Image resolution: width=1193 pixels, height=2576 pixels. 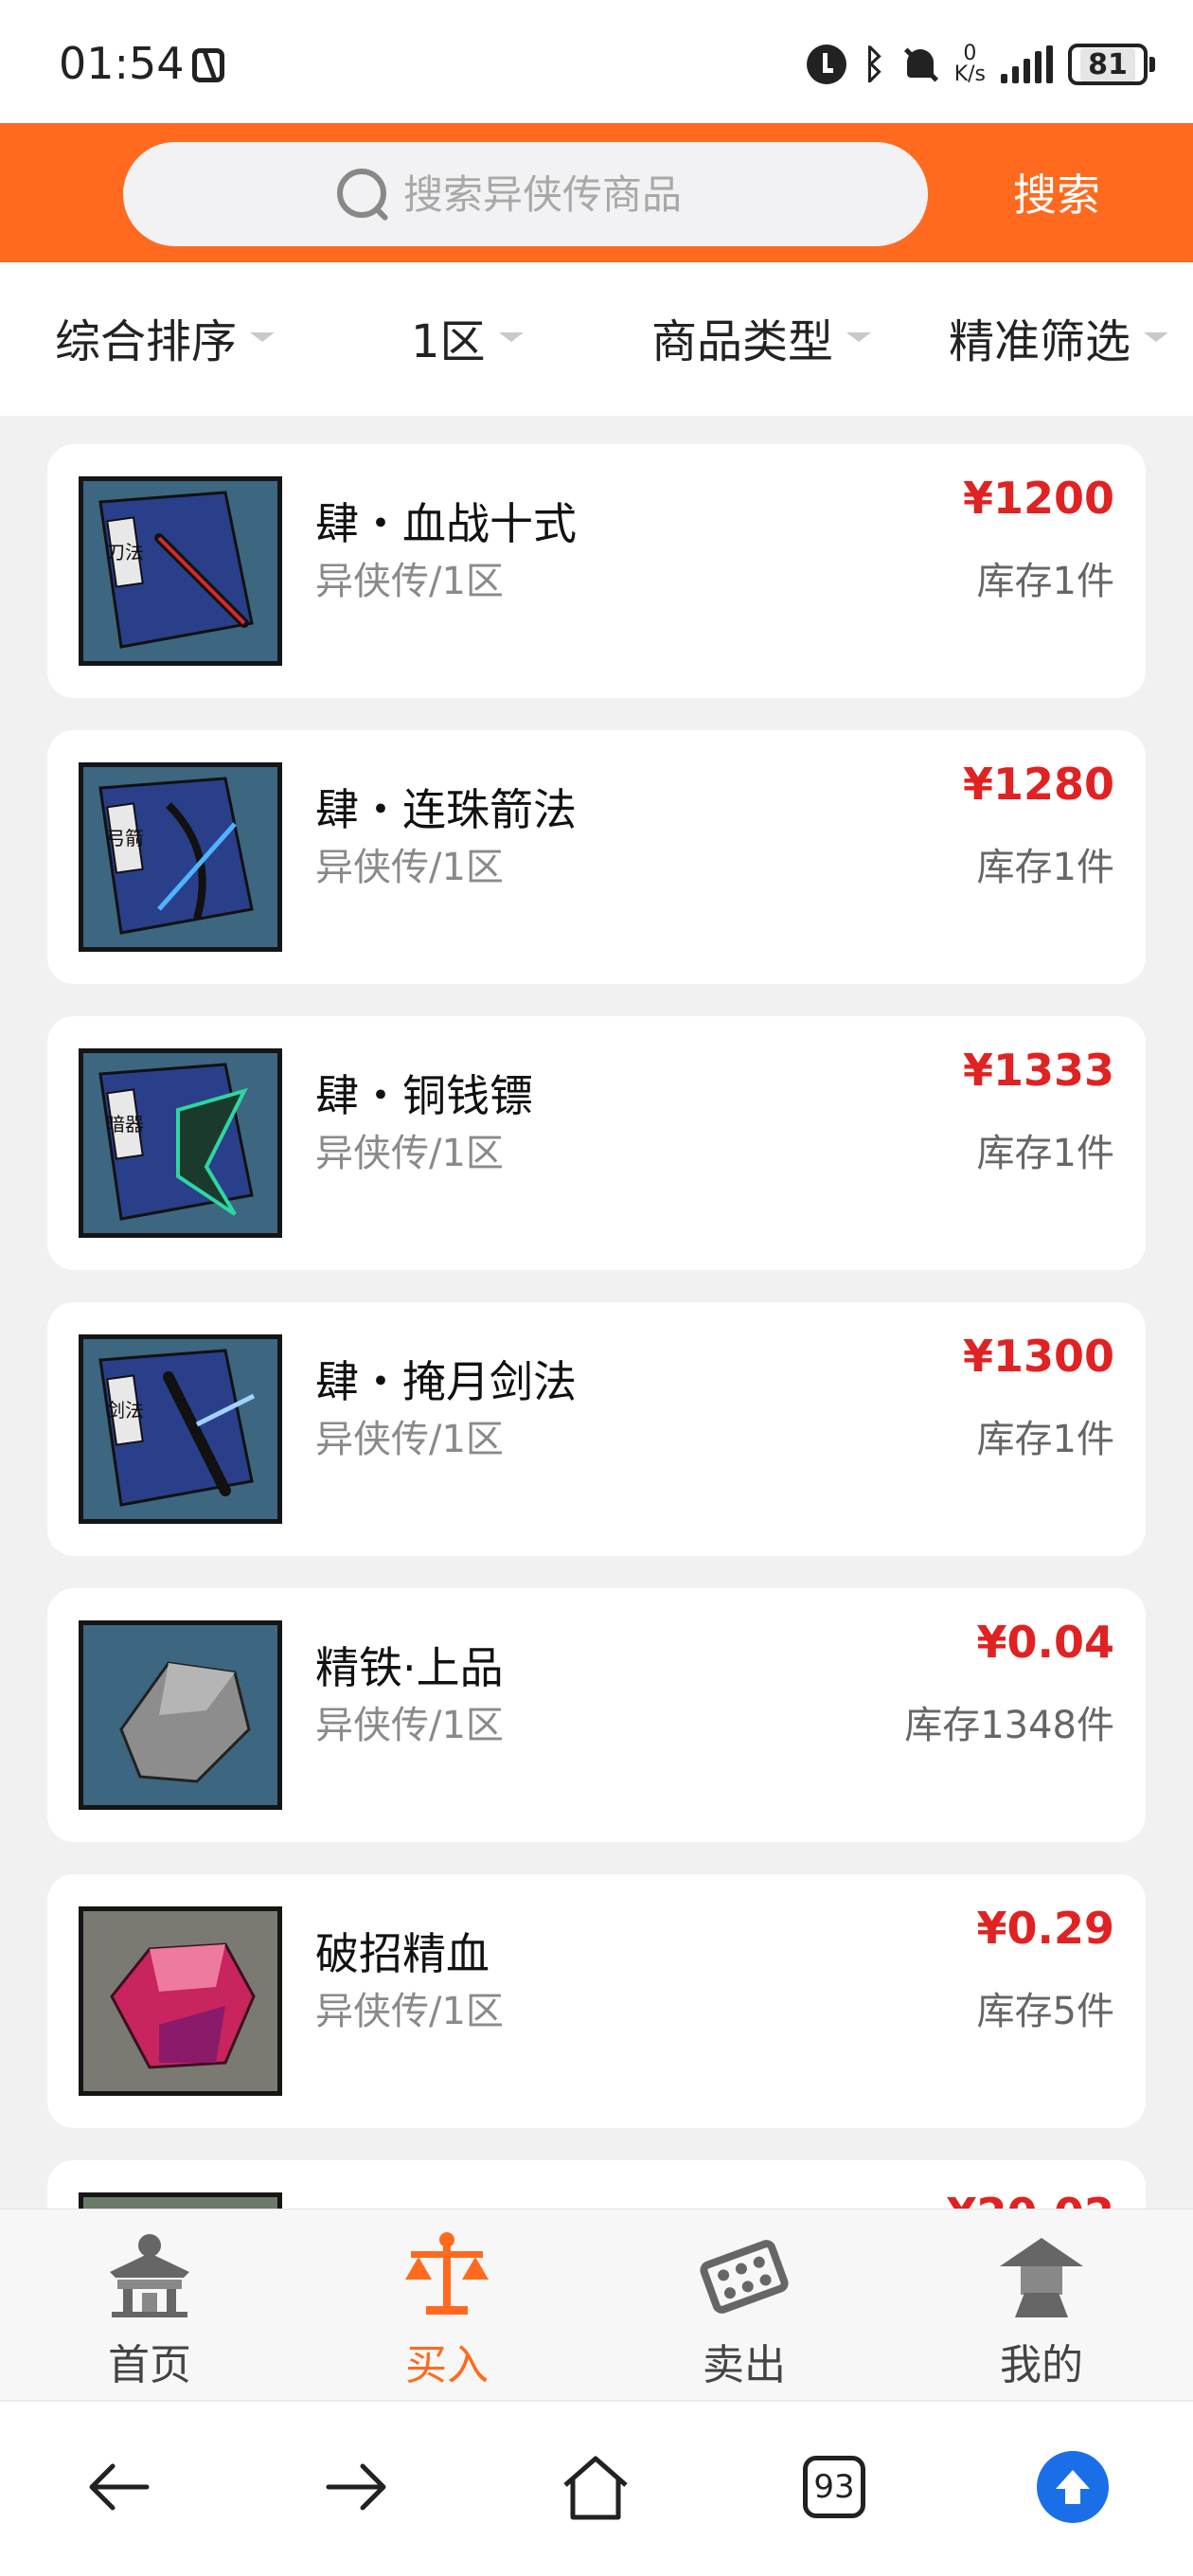 I want to click on back-button, so click(x=118, y=2487).